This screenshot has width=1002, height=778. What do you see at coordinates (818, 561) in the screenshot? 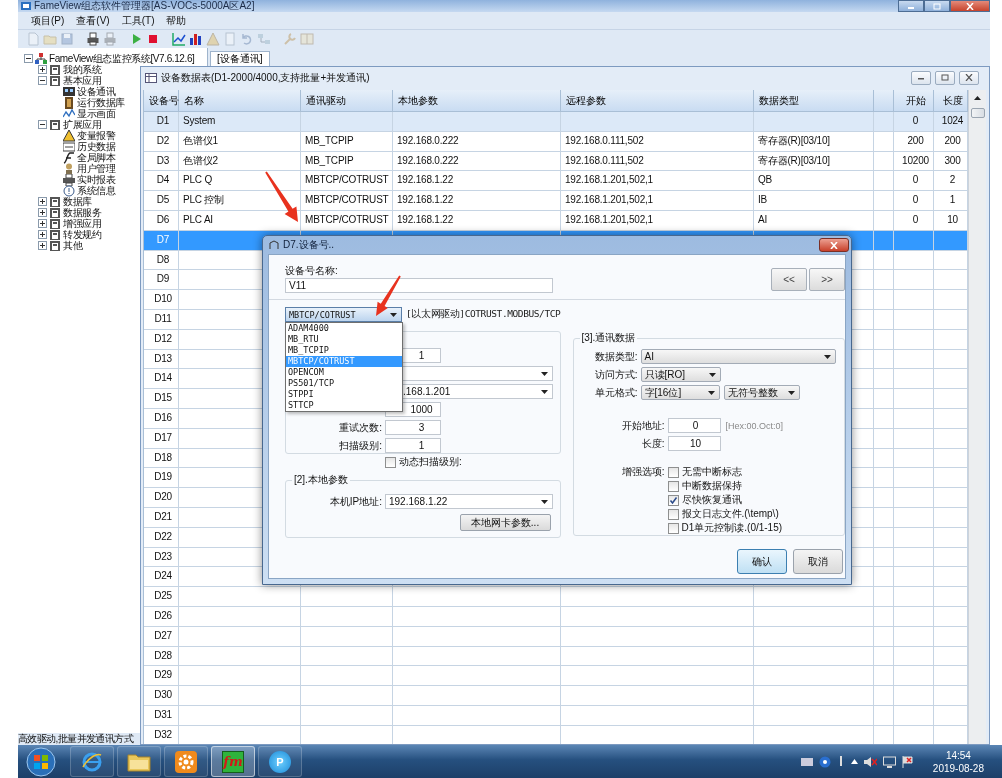
I see `cancel-button: 取消` at bounding box center [818, 561].